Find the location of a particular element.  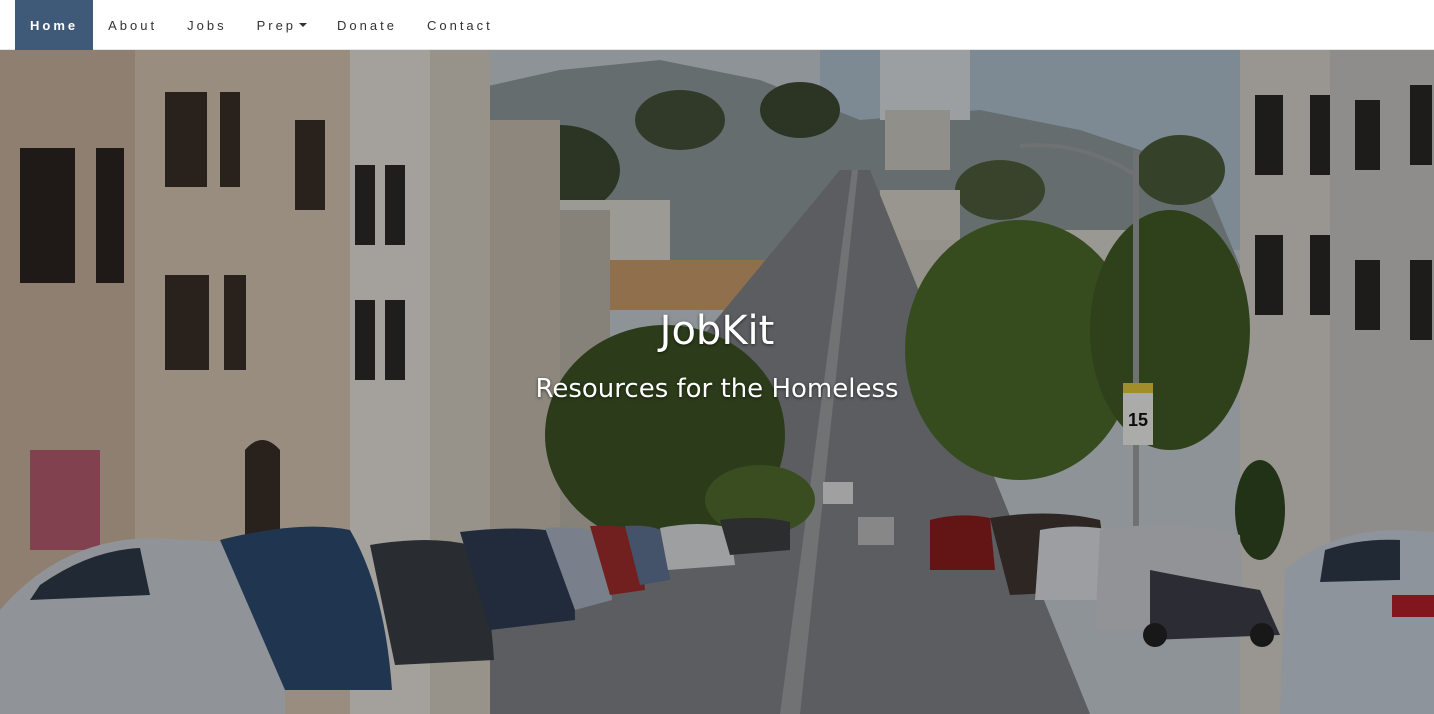

nav-home-label: Home is located at coordinates (54, 25).